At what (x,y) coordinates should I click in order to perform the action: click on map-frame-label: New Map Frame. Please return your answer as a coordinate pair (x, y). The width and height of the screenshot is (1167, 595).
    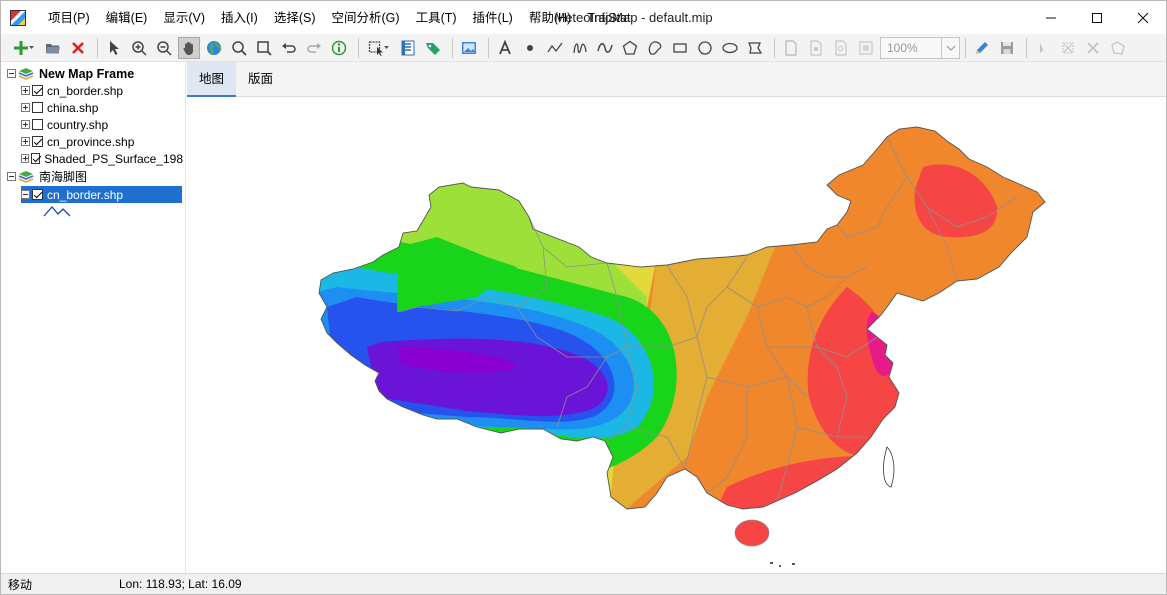
    Looking at the image, I should click on (87, 73).